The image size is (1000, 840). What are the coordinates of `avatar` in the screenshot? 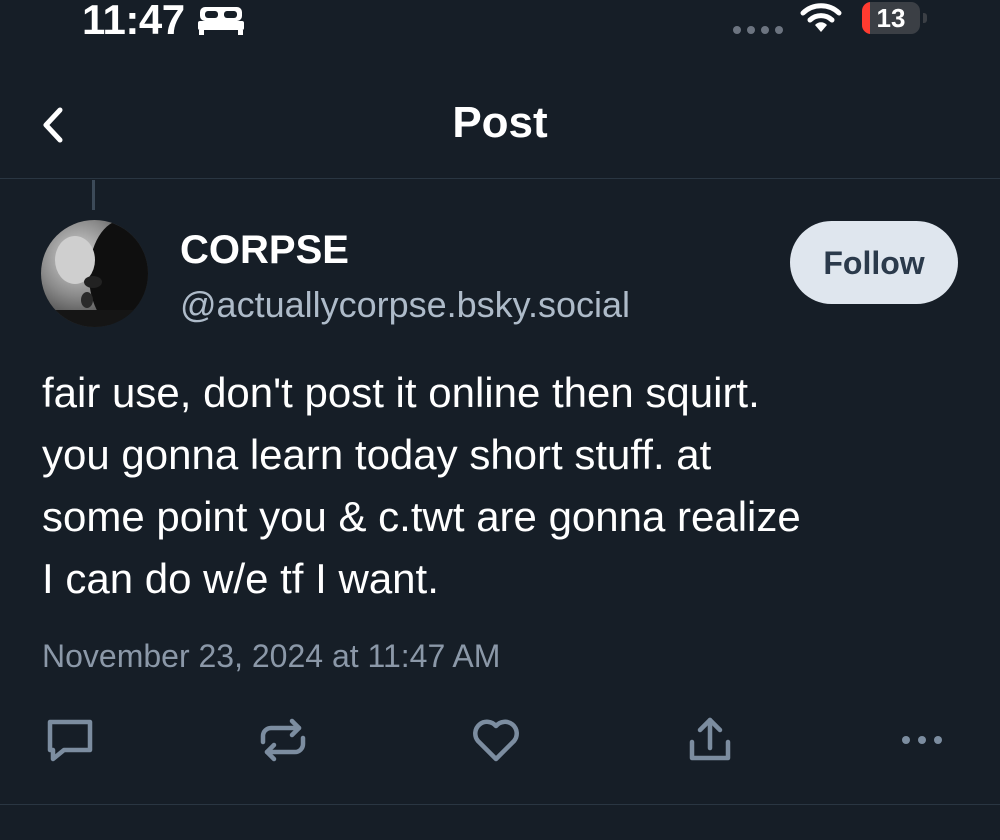 It's located at (94, 273).